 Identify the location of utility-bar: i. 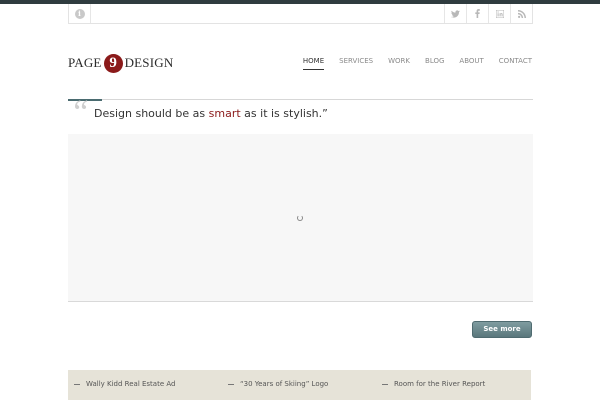
(300, 14).